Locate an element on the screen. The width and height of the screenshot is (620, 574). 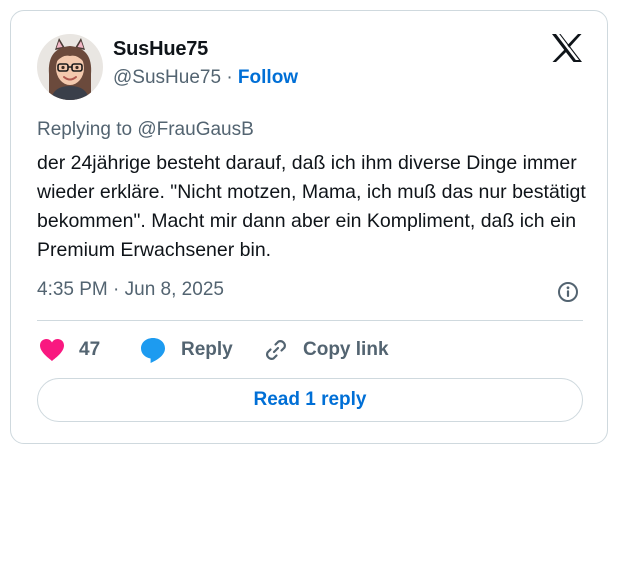
read-replies-label: Read 1 reply is located at coordinates (310, 399).